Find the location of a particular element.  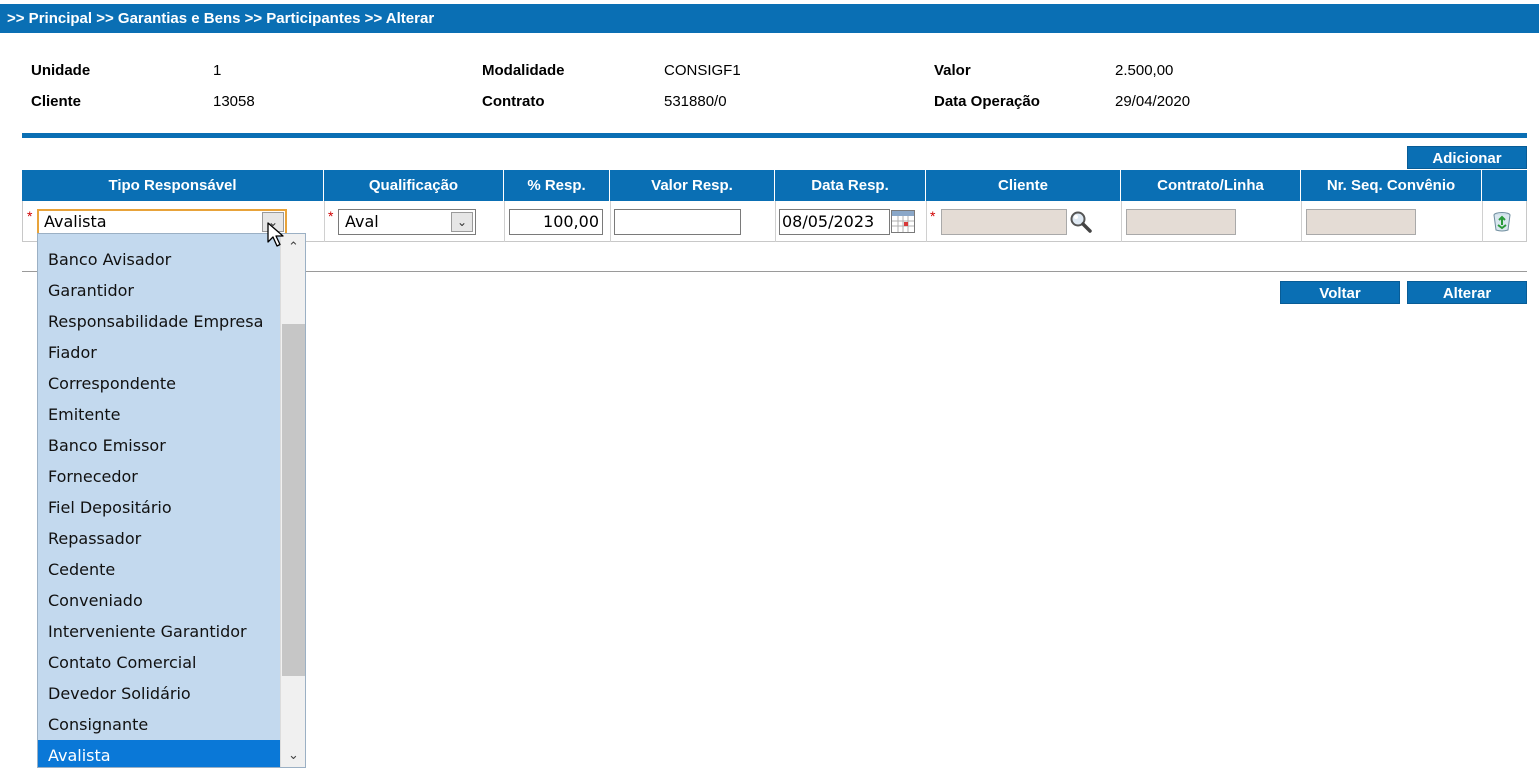

contrato-label: Contrato is located at coordinates (513, 101).